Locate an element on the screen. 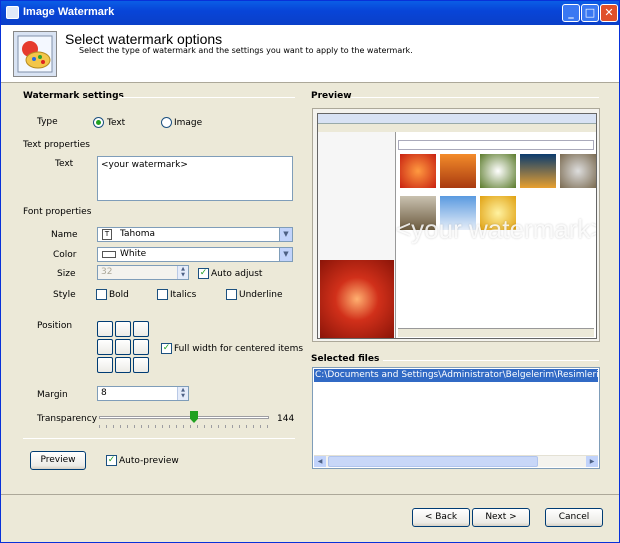 This screenshot has height=543, width=620. close-button: ✕ is located at coordinates (609, 13).